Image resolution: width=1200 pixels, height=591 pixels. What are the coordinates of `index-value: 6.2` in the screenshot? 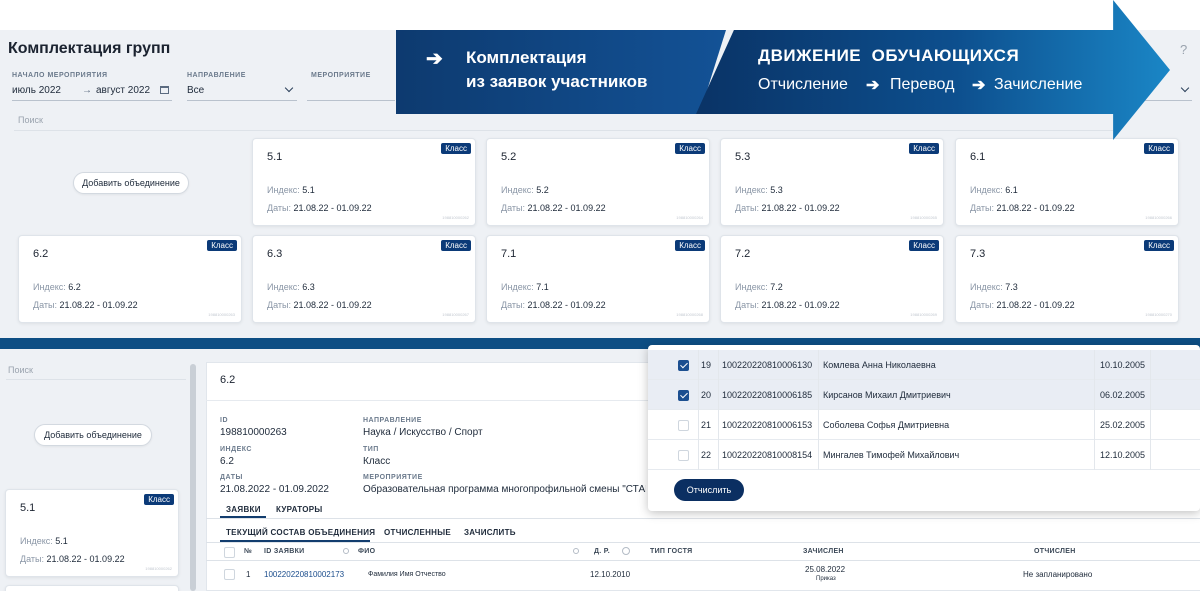 It's located at (227, 461).